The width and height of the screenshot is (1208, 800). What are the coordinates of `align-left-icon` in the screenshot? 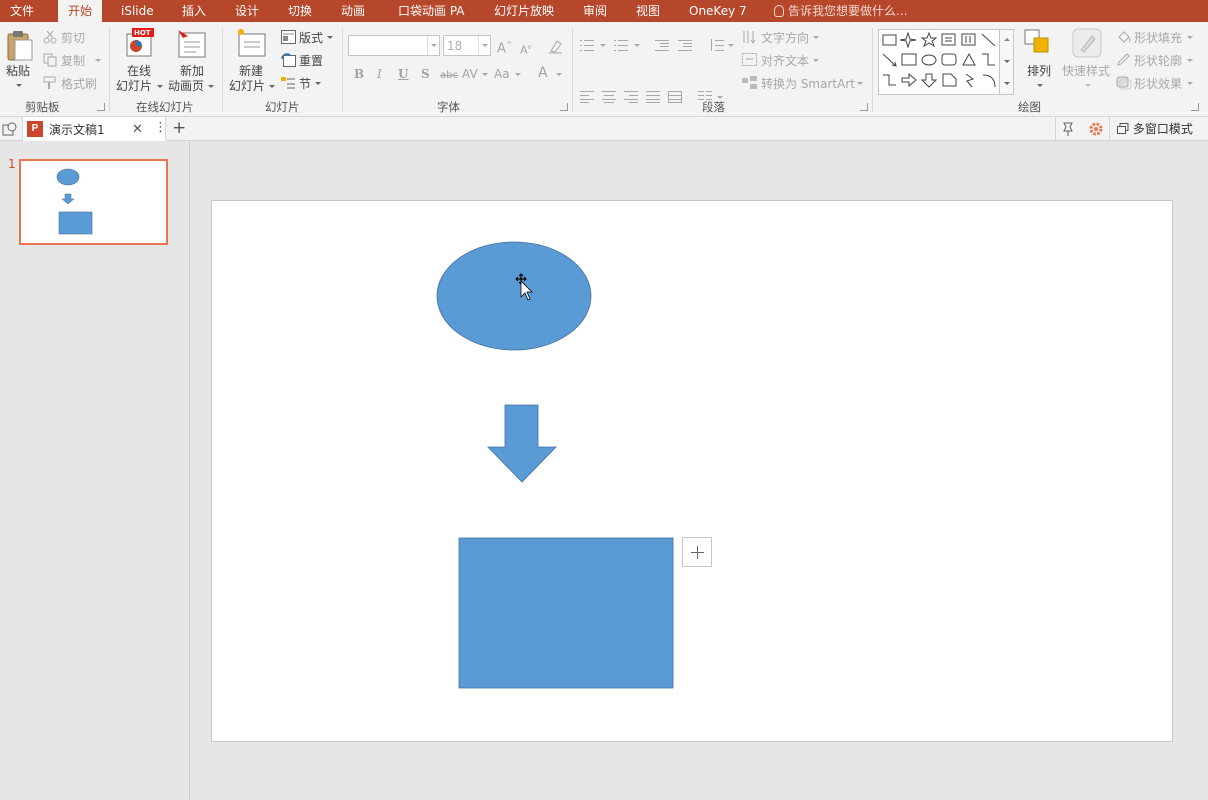 It's located at (587, 97).